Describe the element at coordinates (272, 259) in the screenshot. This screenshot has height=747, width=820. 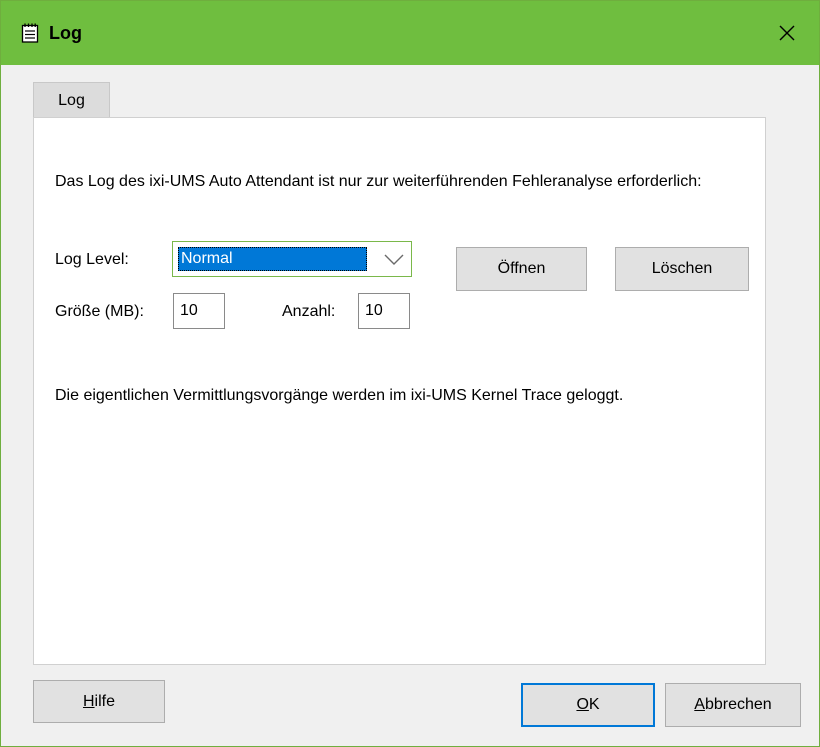
I see `log-level-value: Normal` at that location.